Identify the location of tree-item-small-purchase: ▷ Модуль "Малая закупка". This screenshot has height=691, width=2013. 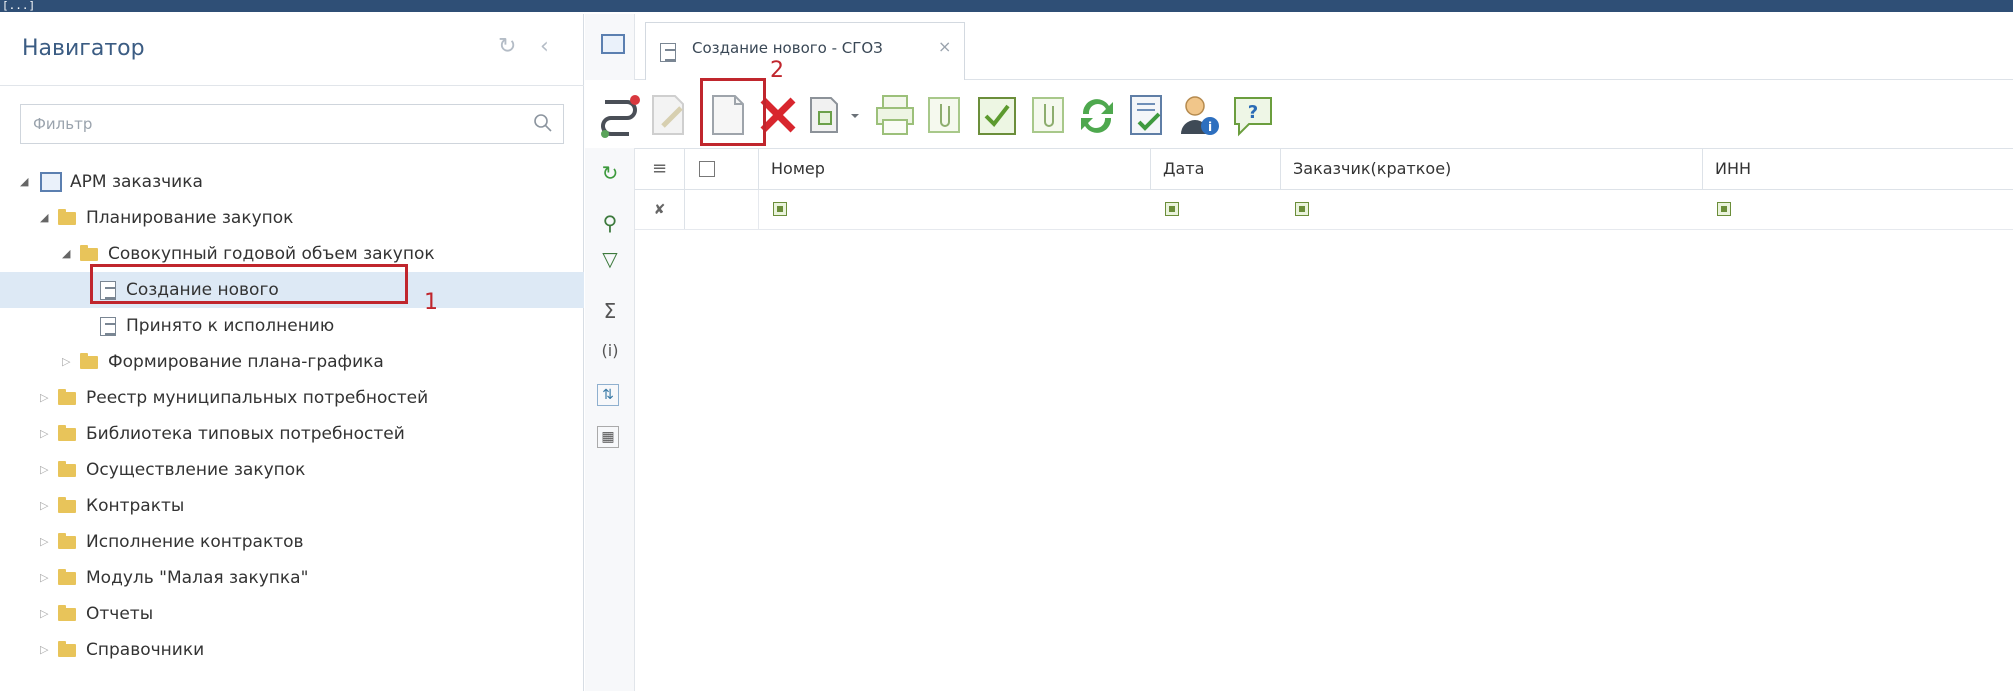
(292, 578).